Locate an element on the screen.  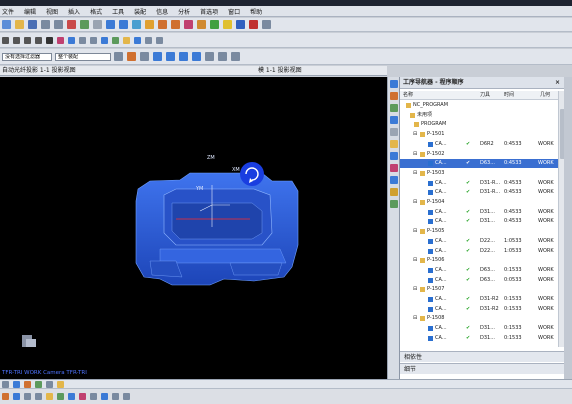
nav-reuse-icon is located at coordinates (394, 132).